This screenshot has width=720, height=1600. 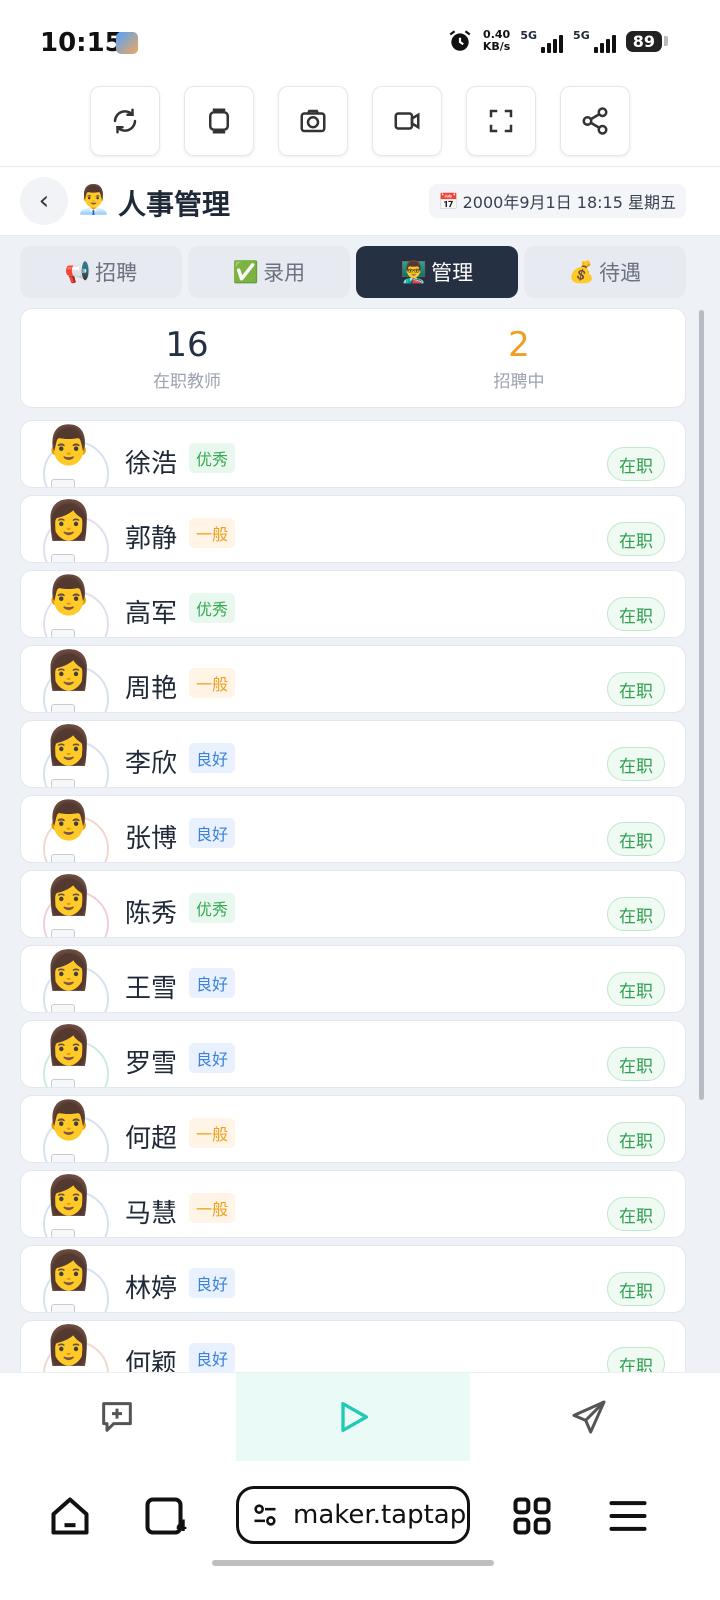 I want to click on teacher-name: 罗雪, so click(x=151, y=1064).